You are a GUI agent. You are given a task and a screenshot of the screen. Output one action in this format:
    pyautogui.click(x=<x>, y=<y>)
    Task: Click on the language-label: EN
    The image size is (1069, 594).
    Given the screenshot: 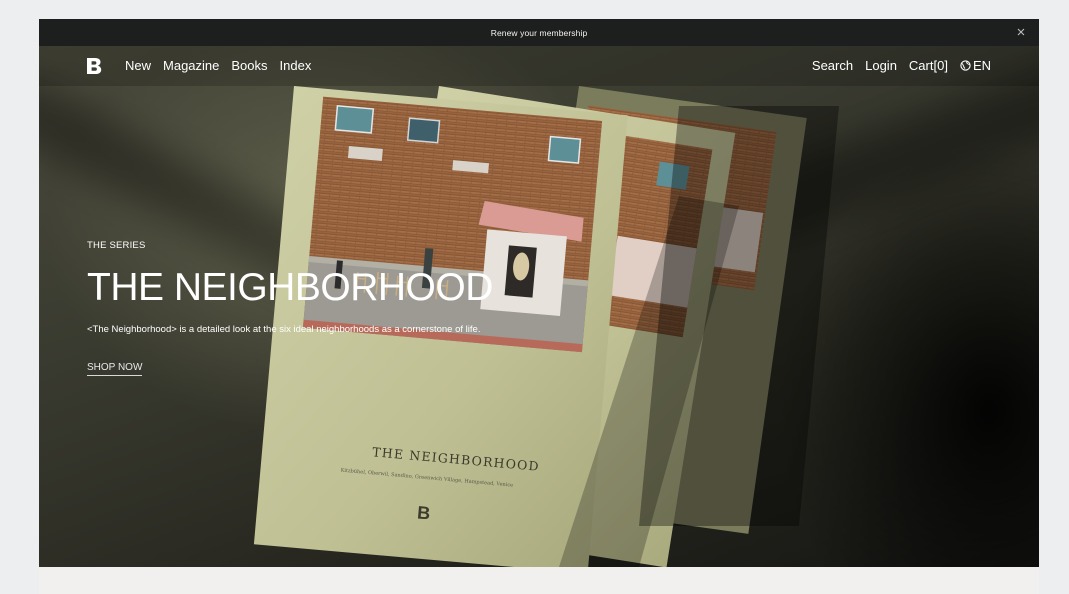 What is the action you would take?
    pyautogui.click(x=981, y=65)
    